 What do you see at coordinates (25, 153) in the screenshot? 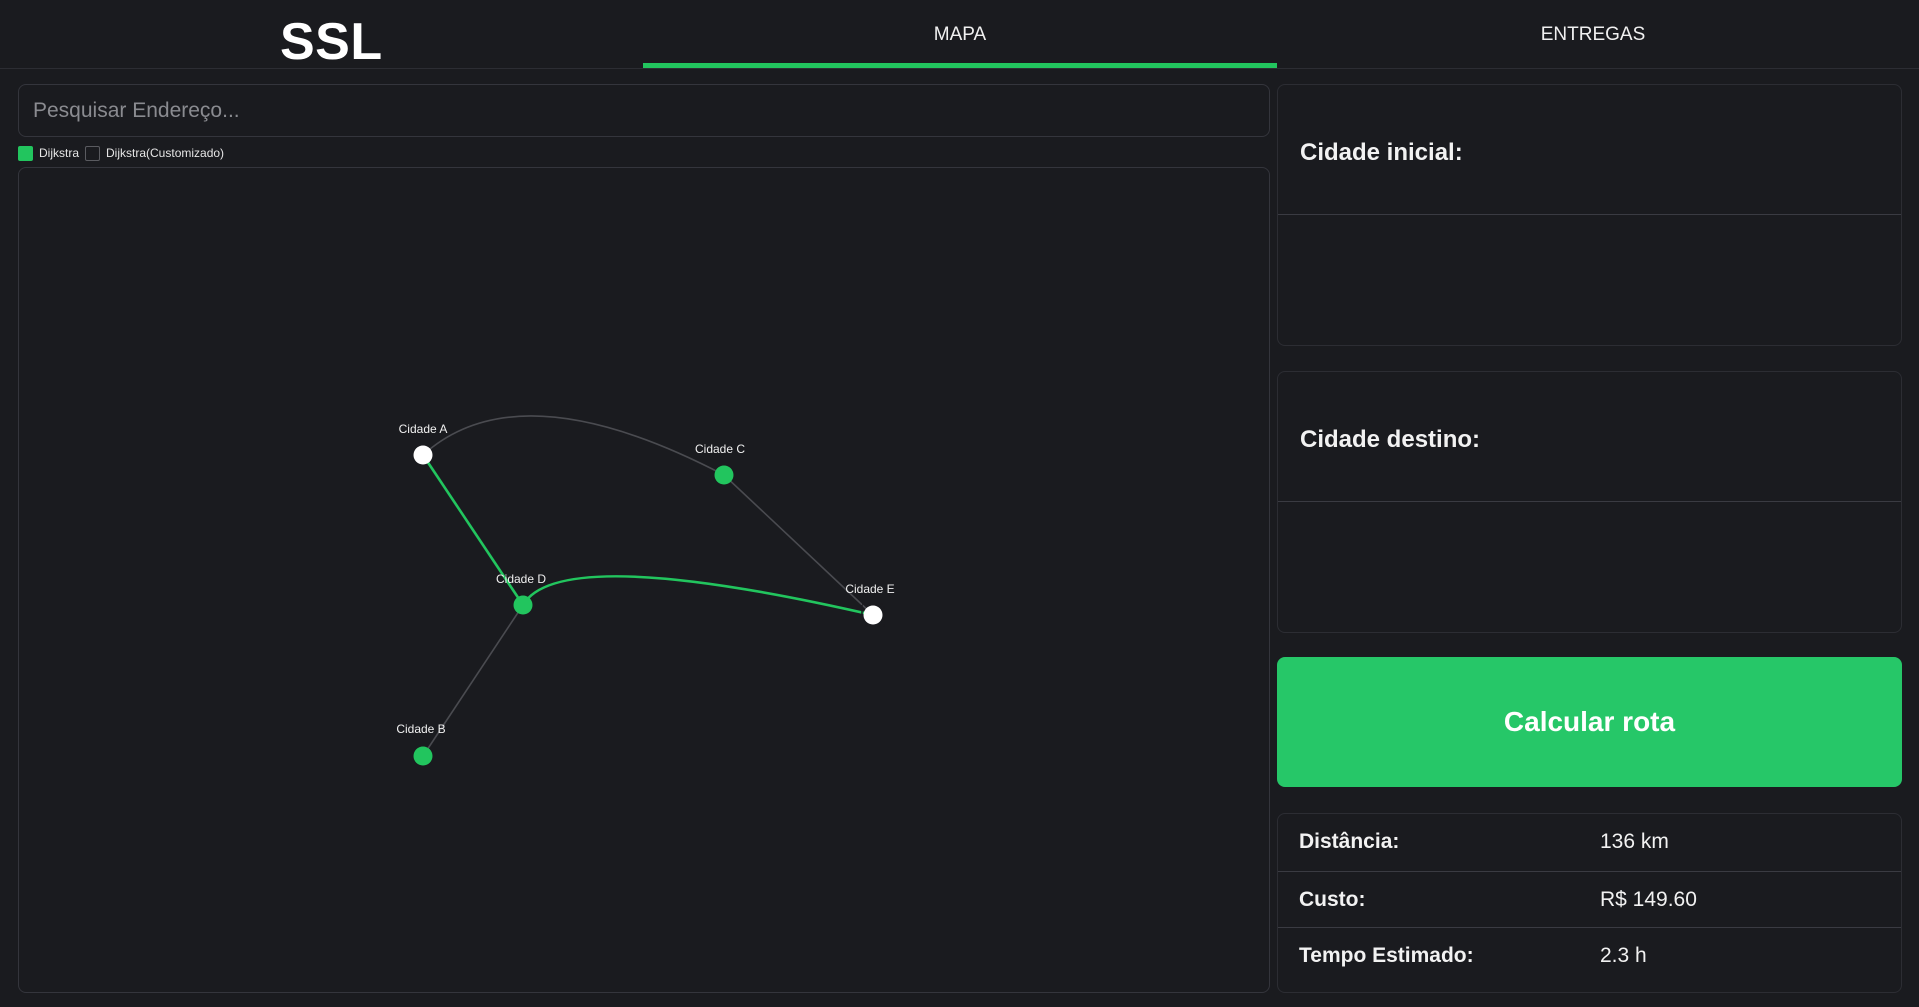
I see `dijkstra-checkbox` at bounding box center [25, 153].